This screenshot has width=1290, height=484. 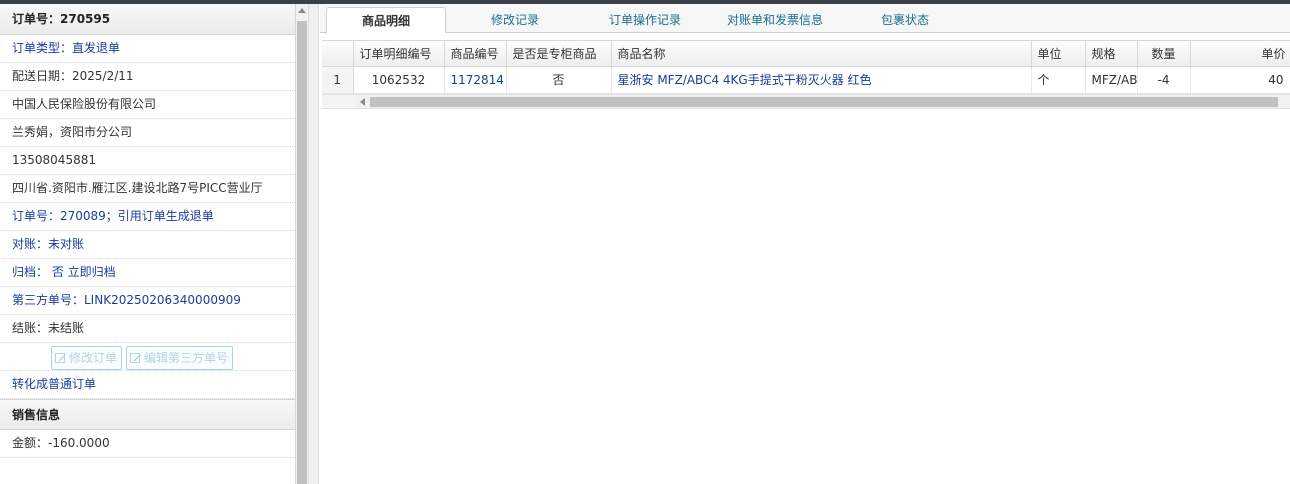 What do you see at coordinates (559, 54) in the screenshot?
I see `col-header-counter-product: 是否是专柜商品` at bounding box center [559, 54].